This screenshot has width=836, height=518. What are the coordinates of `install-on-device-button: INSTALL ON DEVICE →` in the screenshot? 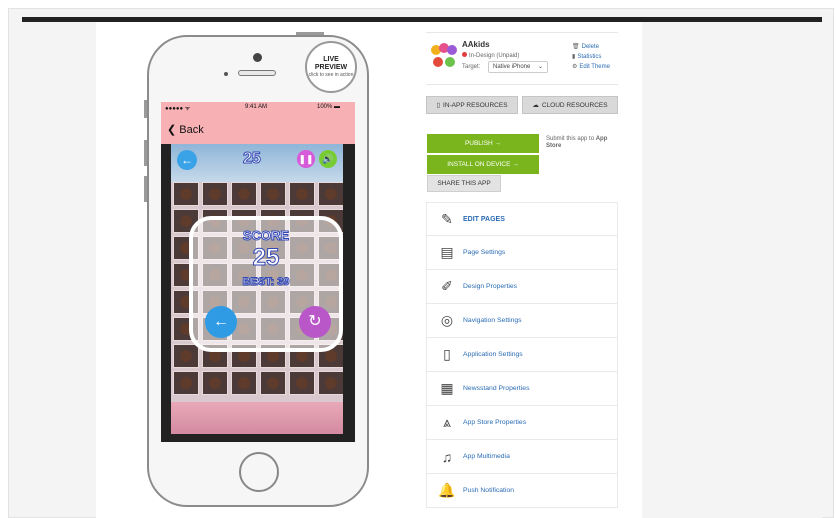 It's located at (483, 164).